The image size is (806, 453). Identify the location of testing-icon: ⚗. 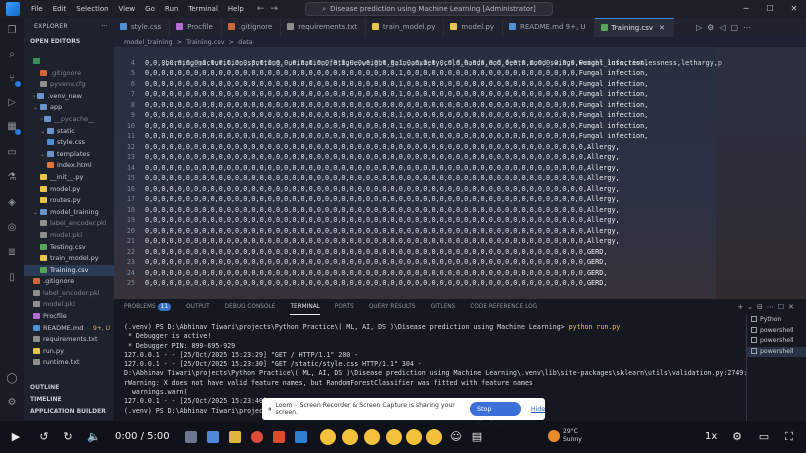
(12, 178).